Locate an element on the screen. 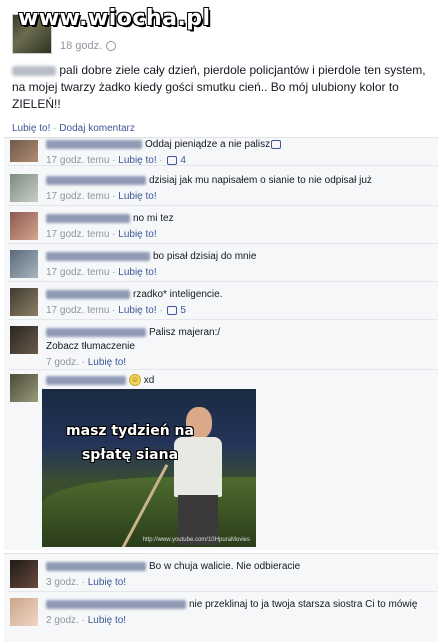  post-actions: Lubię to! · Dodaj komentarz is located at coordinates (73, 128).